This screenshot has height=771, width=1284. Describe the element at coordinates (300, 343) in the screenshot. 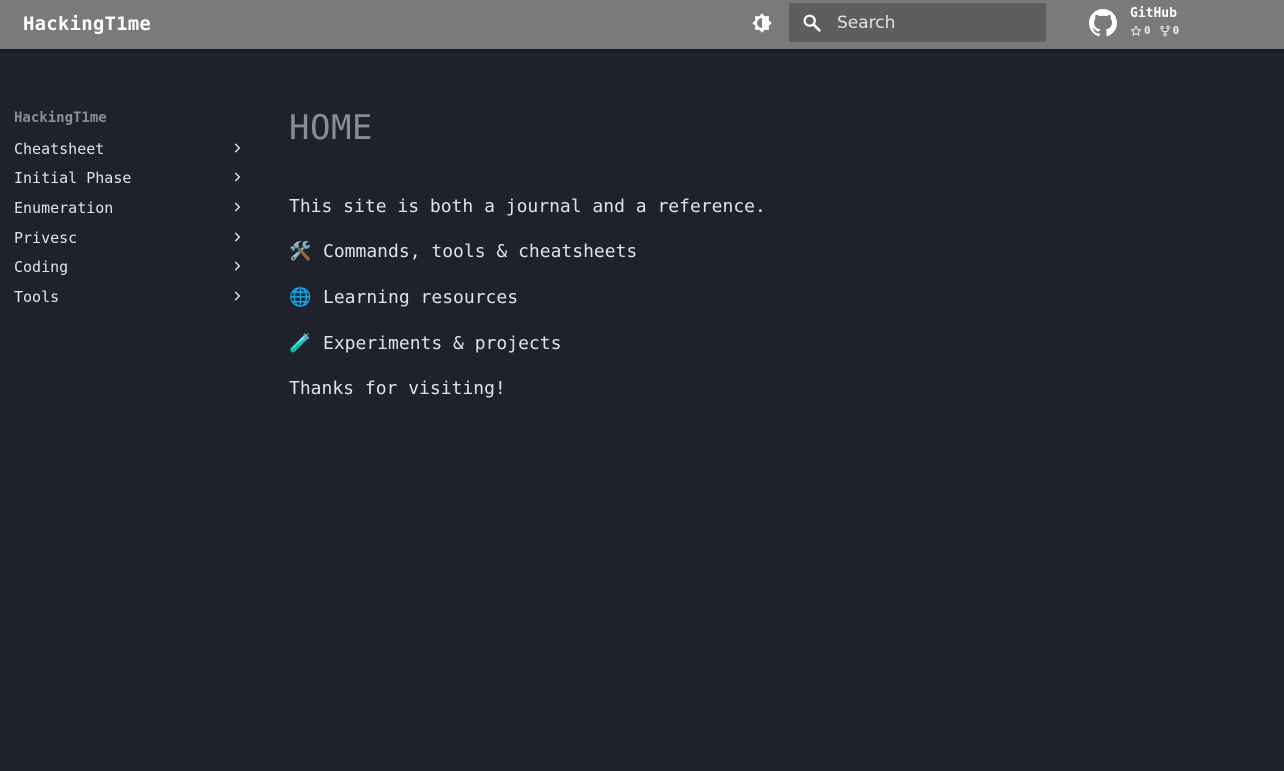

I see `test-tube-icon: 🧪` at that location.